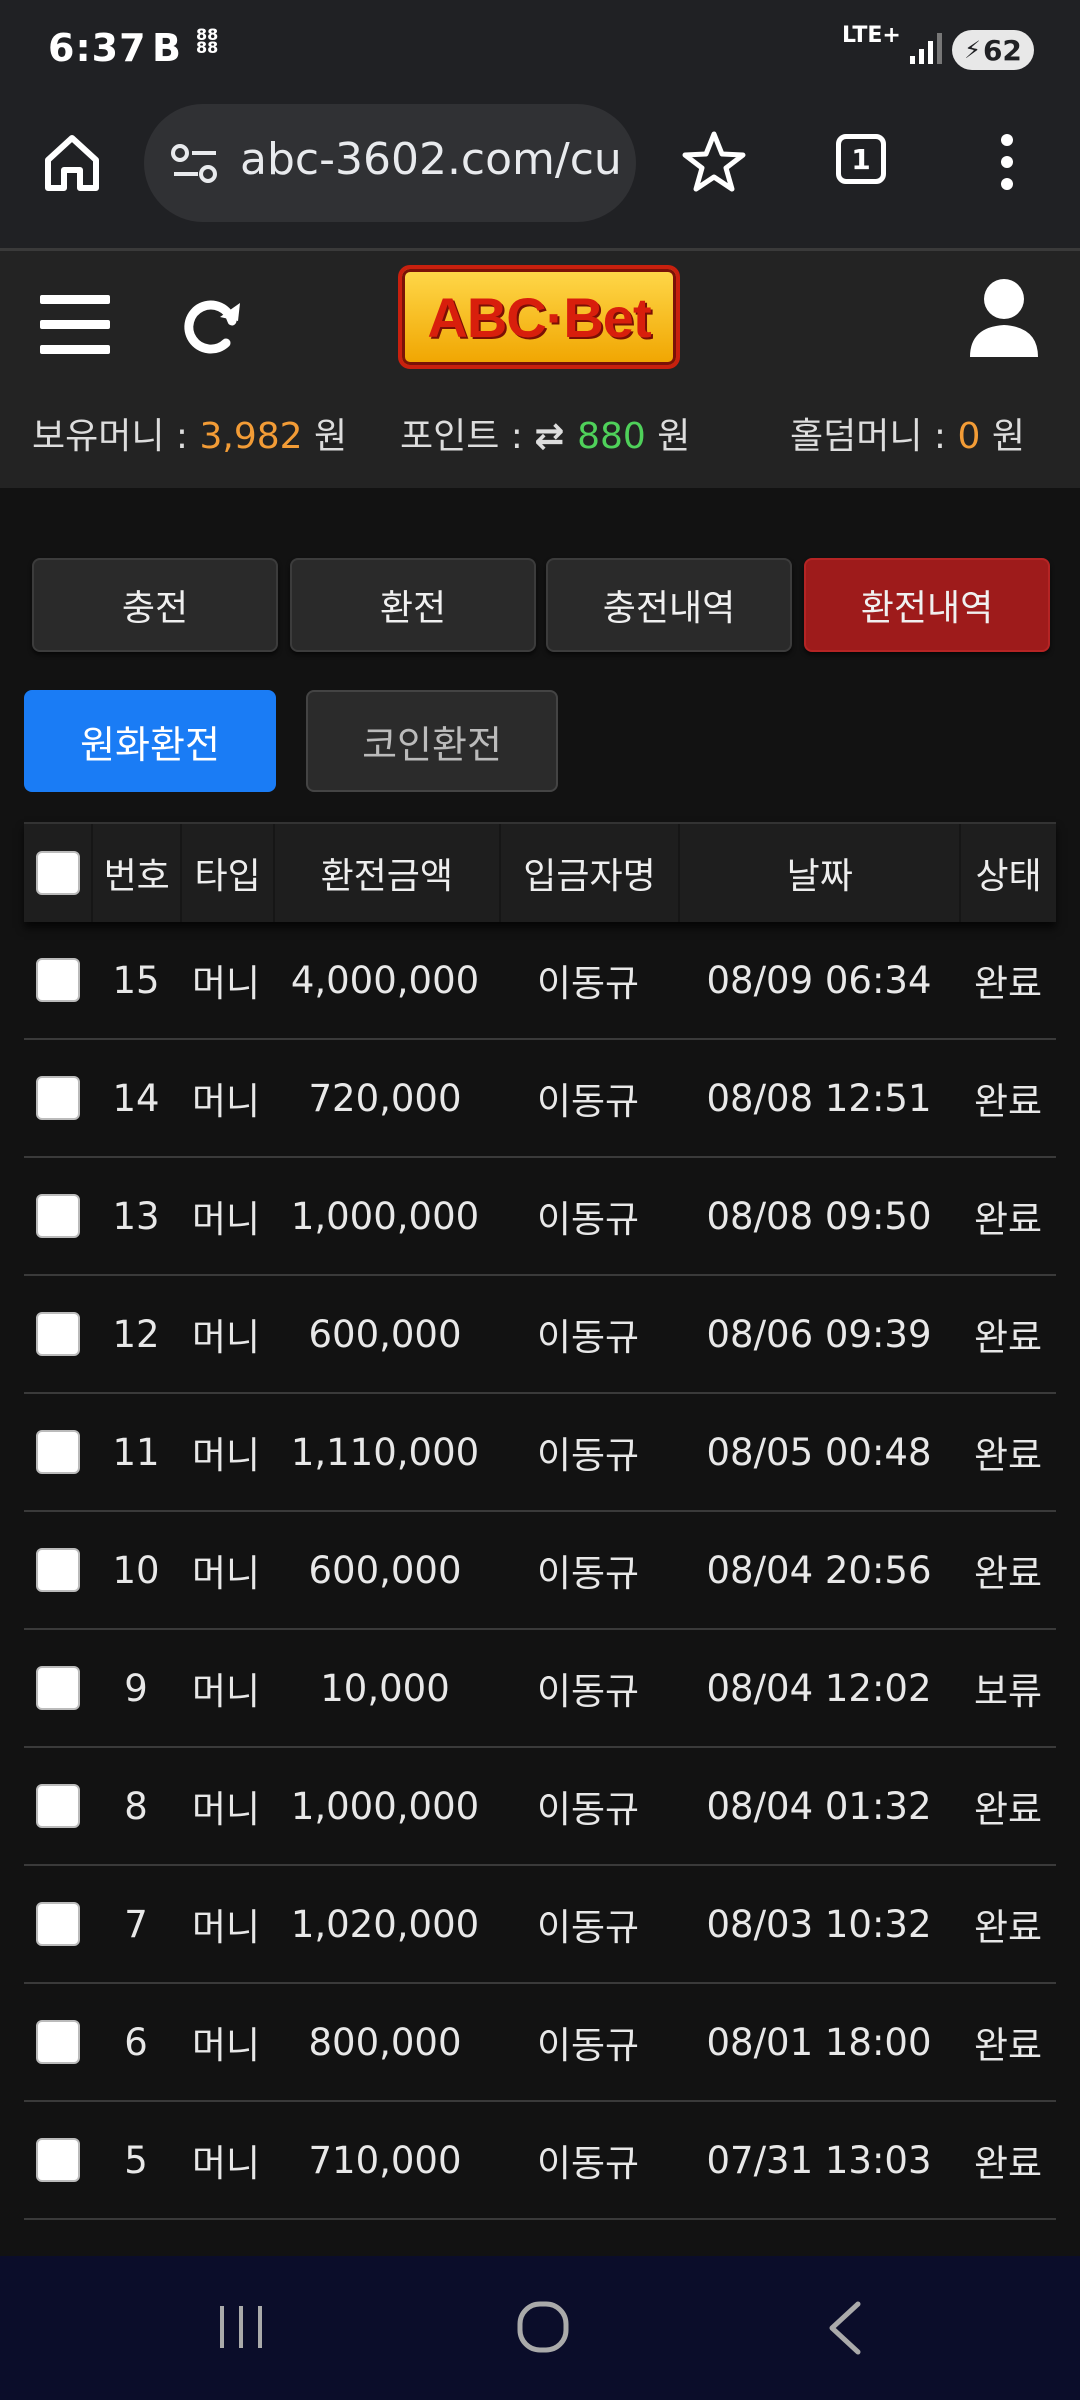 This screenshot has height=2400, width=1080. I want to click on home-circle-icon, so click(543, 2327).